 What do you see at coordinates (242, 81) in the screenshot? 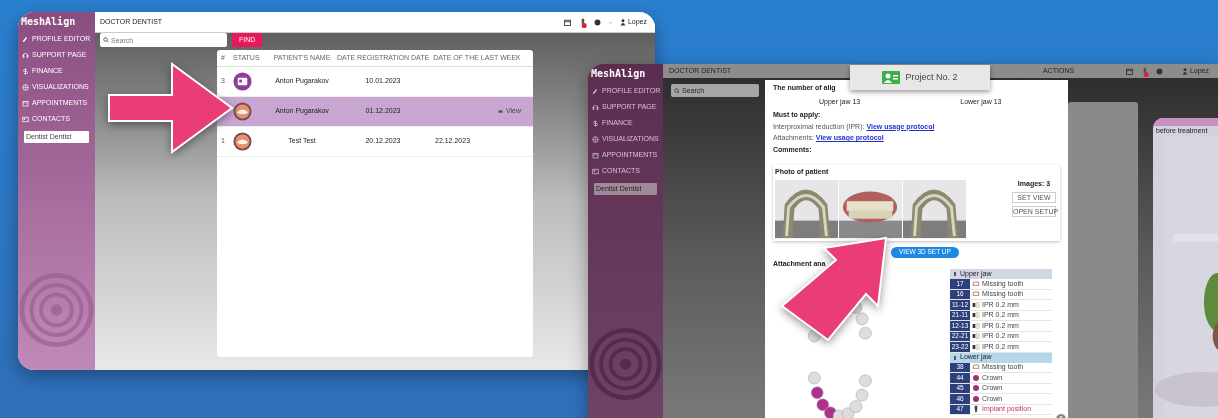
I see `id-card-icon` at bounding box center [242, 81].